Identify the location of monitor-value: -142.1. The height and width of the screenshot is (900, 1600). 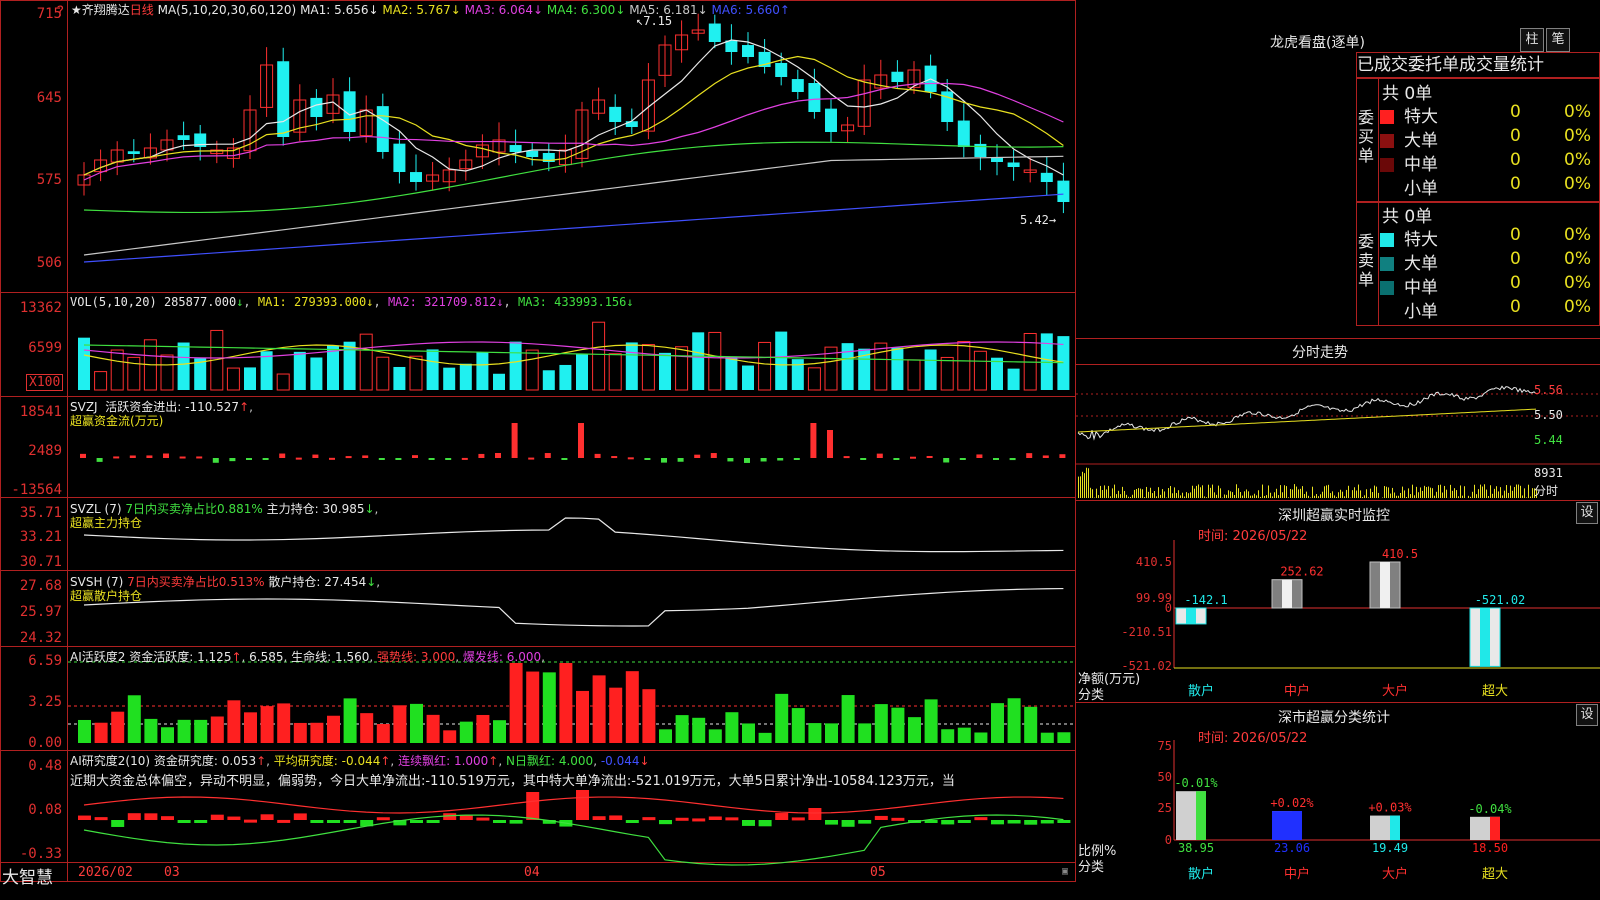
(1205, 600).